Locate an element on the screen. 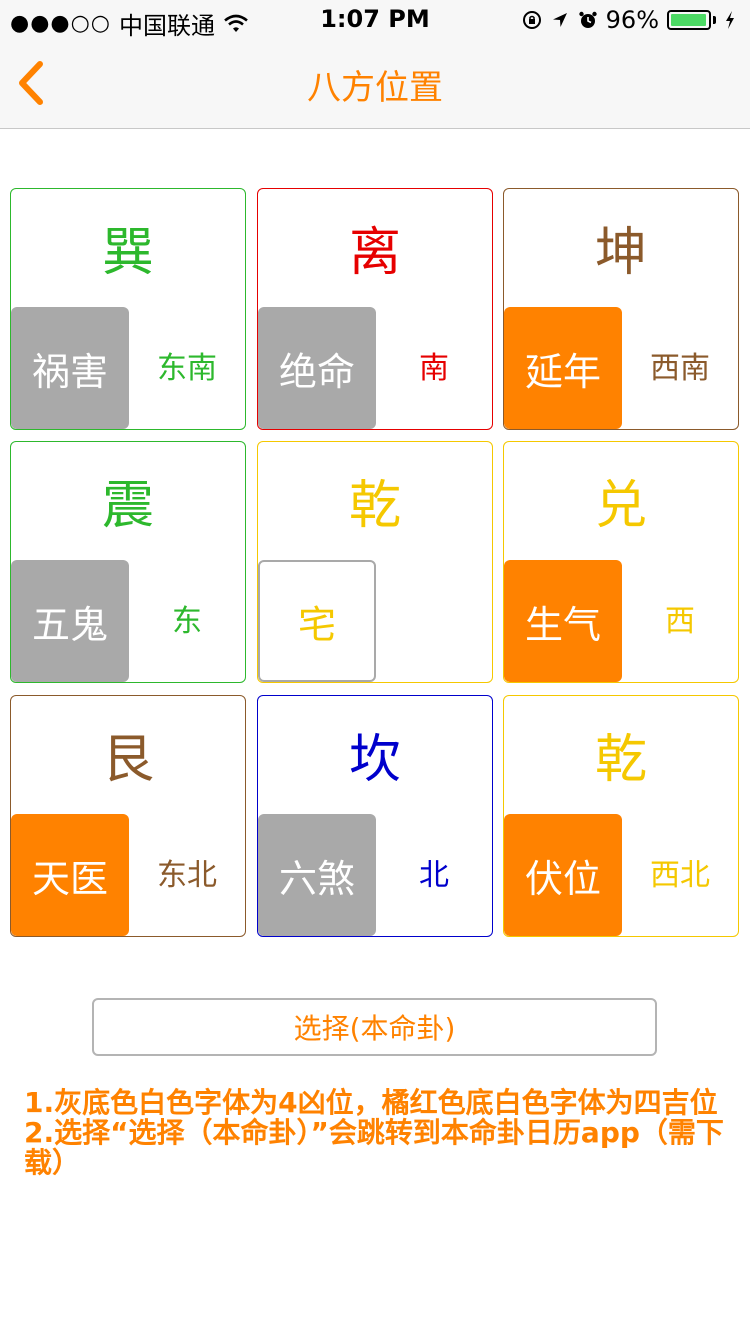 This screenshot has height=1334, width=750. direction-label: 西南 is located at coordinates (680, 368).